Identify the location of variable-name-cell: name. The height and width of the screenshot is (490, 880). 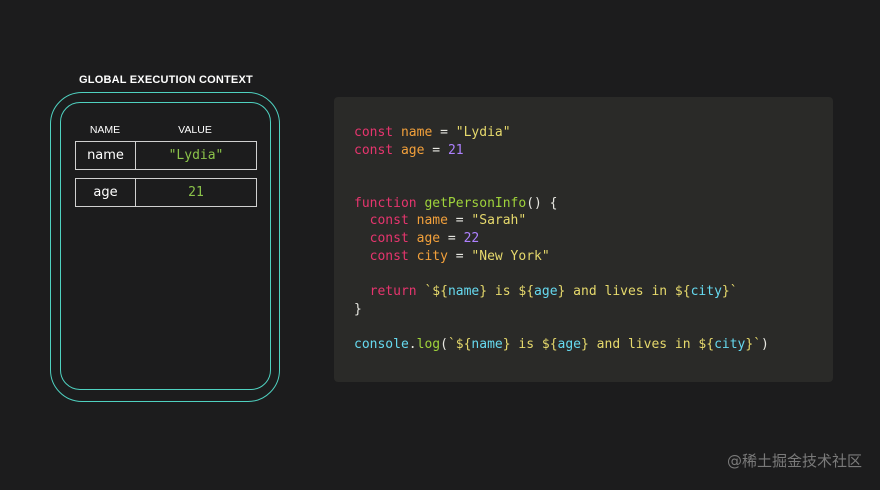
(106, 155).